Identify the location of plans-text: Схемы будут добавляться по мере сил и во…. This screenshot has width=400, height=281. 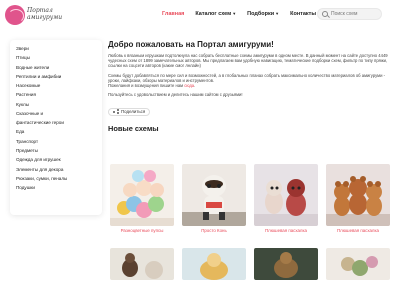
(246, 77).